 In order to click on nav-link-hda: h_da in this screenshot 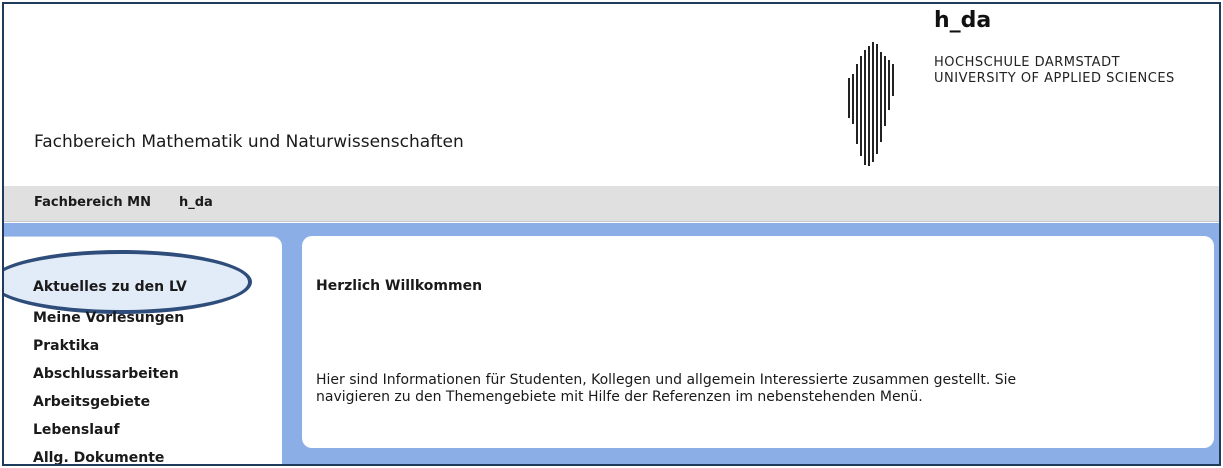, I will do `click(196, 202)`.